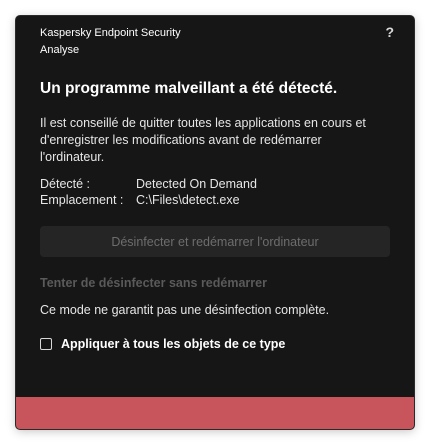 The image size is (430, 445). What do you see at coordinates (196, 184) in the screenshot?
I see `detected-value: Detected On Demand` at bounding box center [196, 184].